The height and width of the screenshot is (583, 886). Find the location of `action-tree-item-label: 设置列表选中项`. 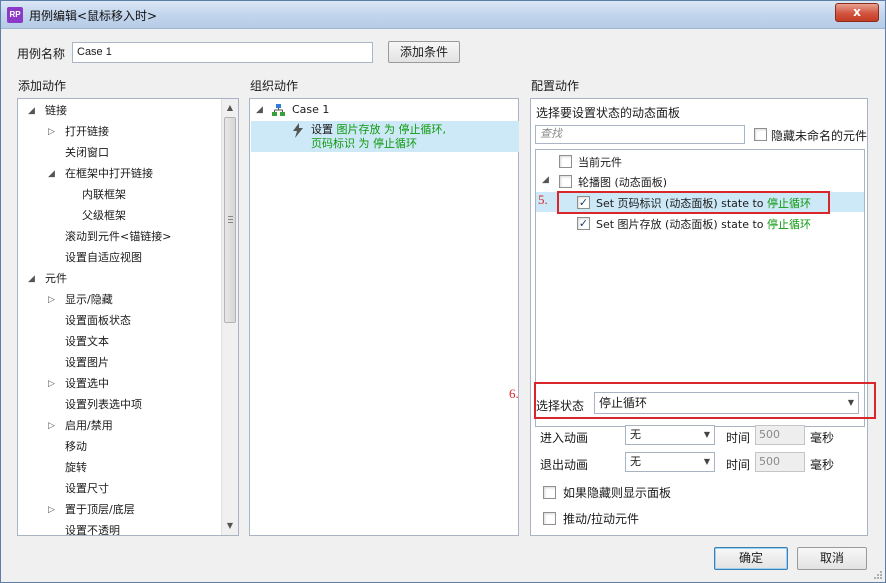

action-tree-item-label: 设置列表选中项 is located at coordinates (103, 404).